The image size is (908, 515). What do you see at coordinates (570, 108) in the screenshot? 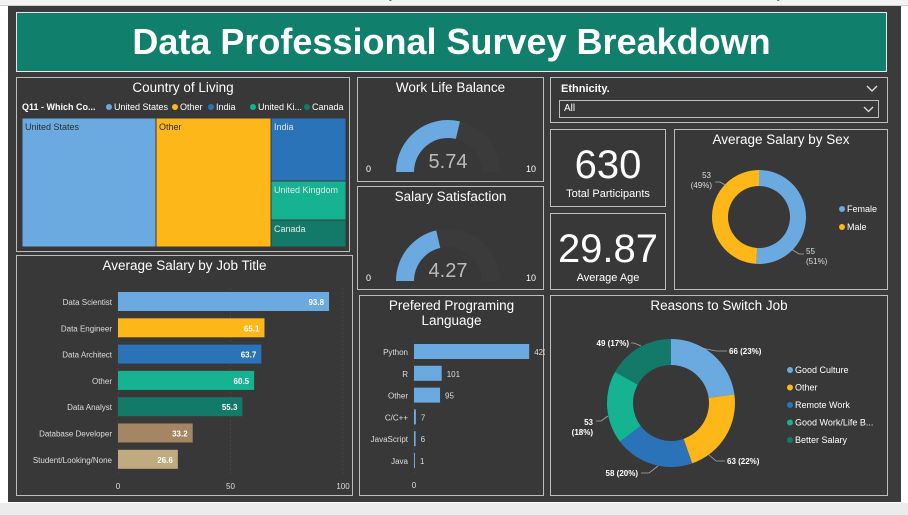
I see `ethnicity-selected-value: All` at bounding box center [570, 108].